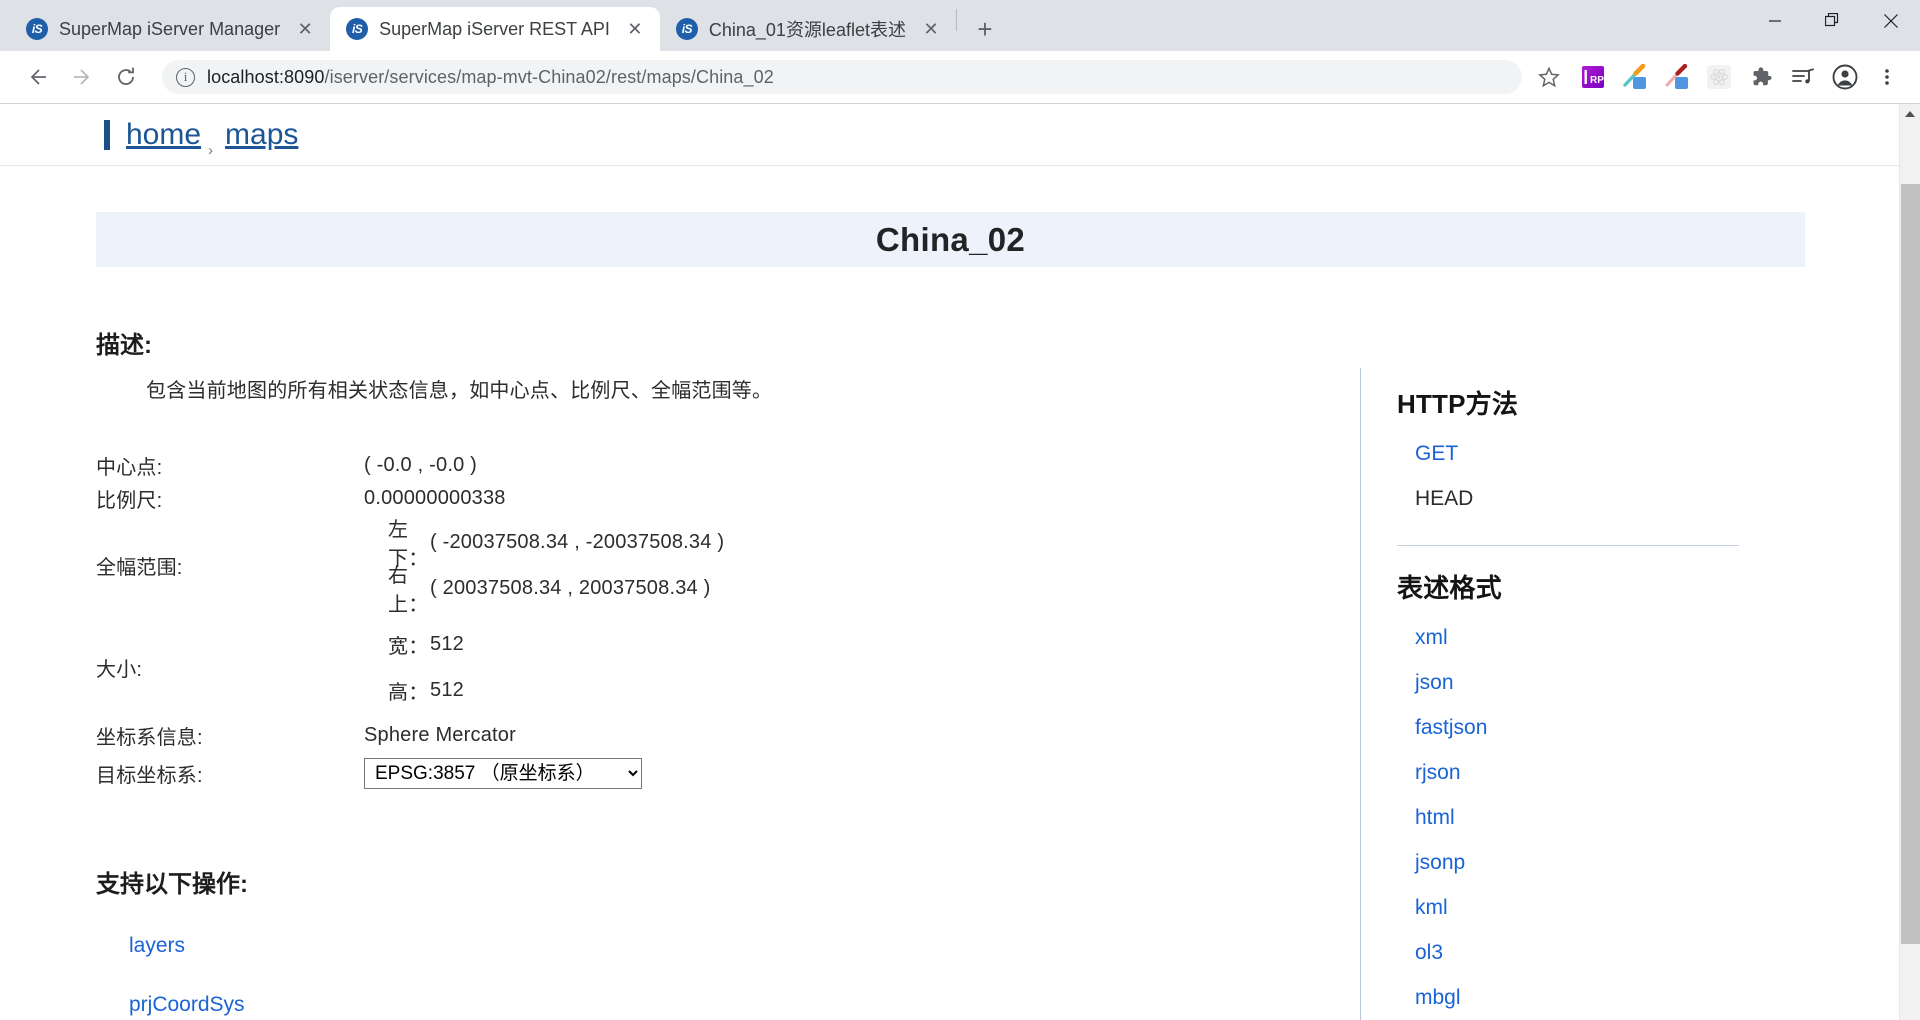 The width and height of the screenshot is (1920, 1020). What do you see at coordinates (266, 76) in the screenshot?
I see `url-host: localhost:8090` at bounding box center [266, 76].